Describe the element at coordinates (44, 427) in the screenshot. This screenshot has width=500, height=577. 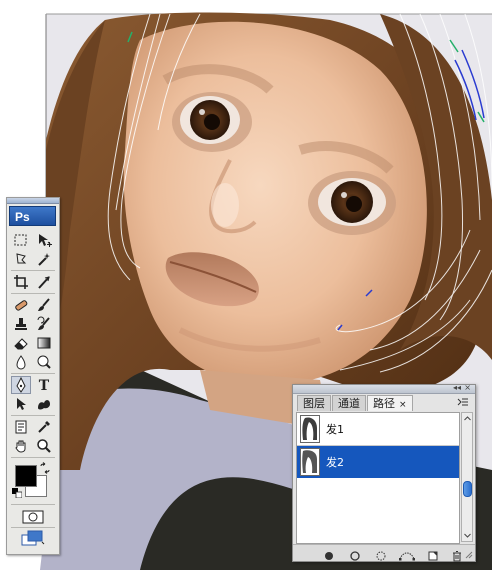
I see `eyedropper-tool-icon` at that location.